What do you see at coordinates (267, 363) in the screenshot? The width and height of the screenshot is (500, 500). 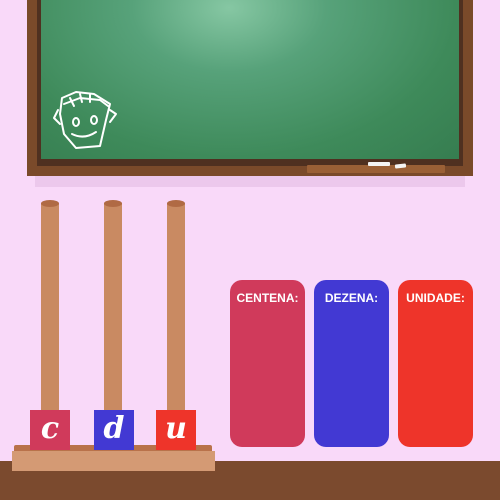 I see `centena-panel: CENTENA:` at bounding box center [267, 363].